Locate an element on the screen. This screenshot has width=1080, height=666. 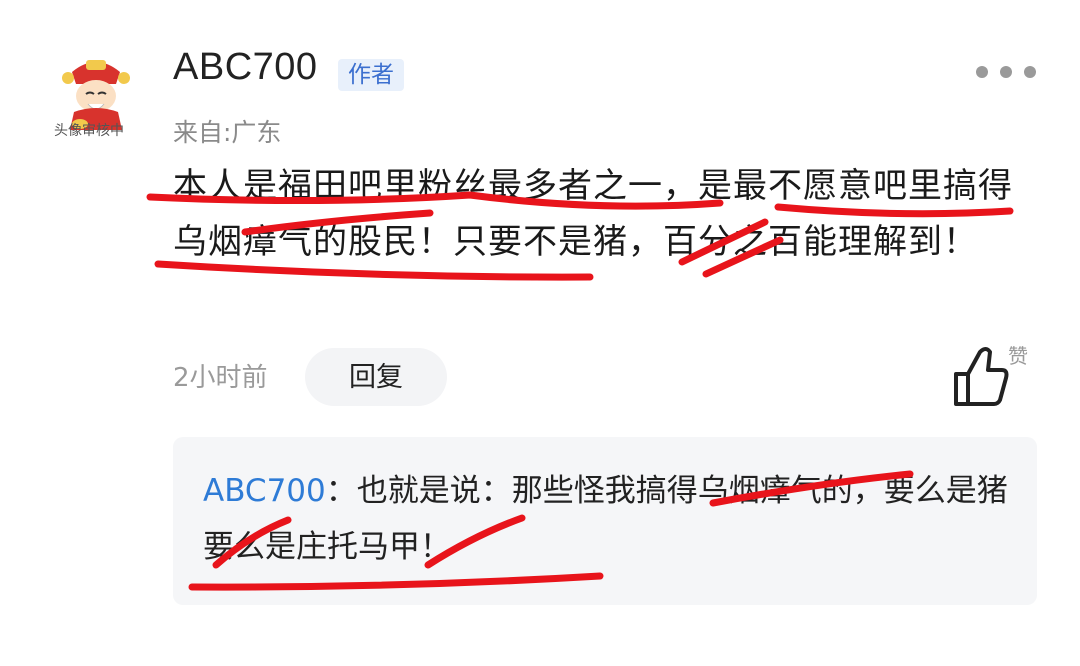
location-label: 来自:广东 is located at coordinates (227, 132).